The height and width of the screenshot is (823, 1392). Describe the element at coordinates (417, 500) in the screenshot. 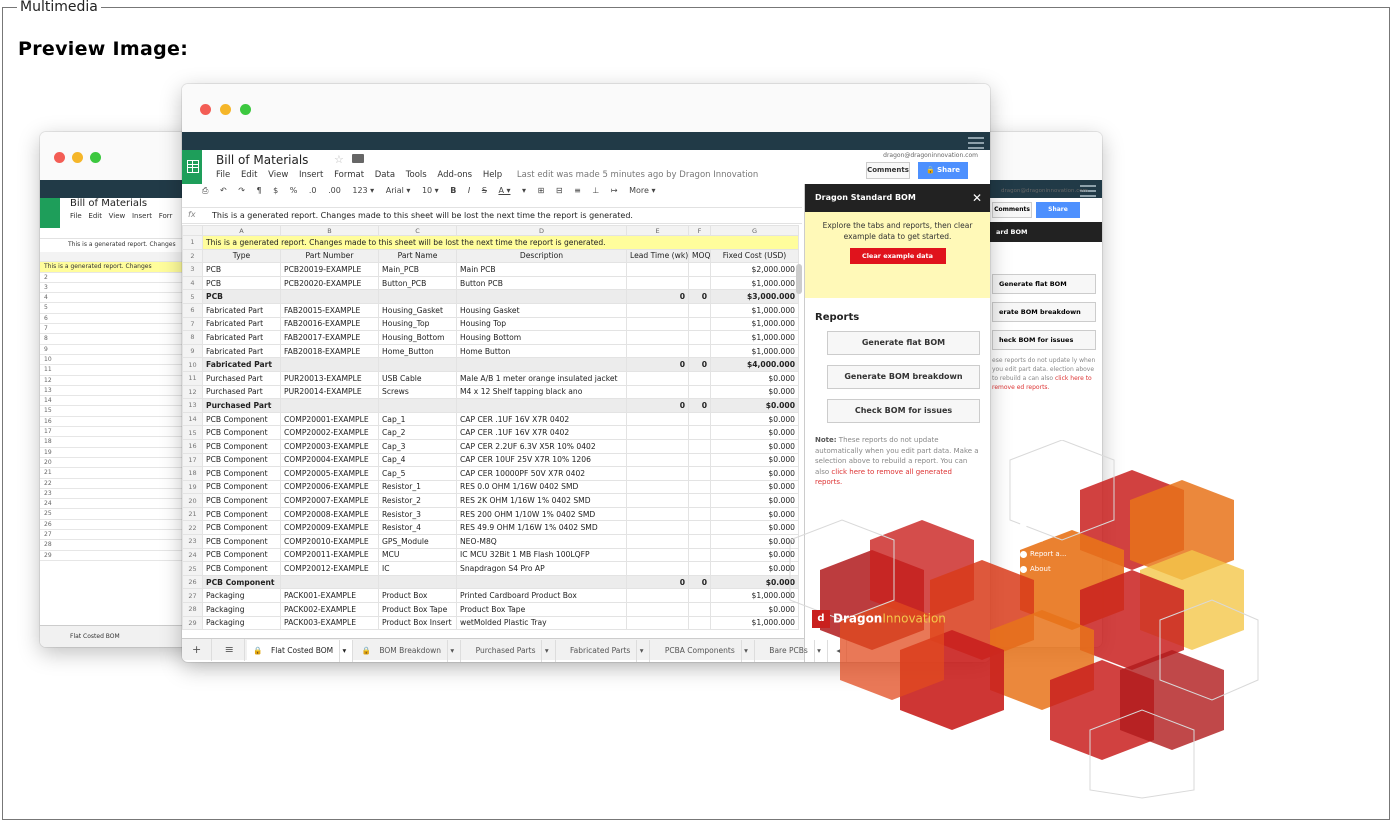

I see `part-name-cell: Resistor_2` at that location.